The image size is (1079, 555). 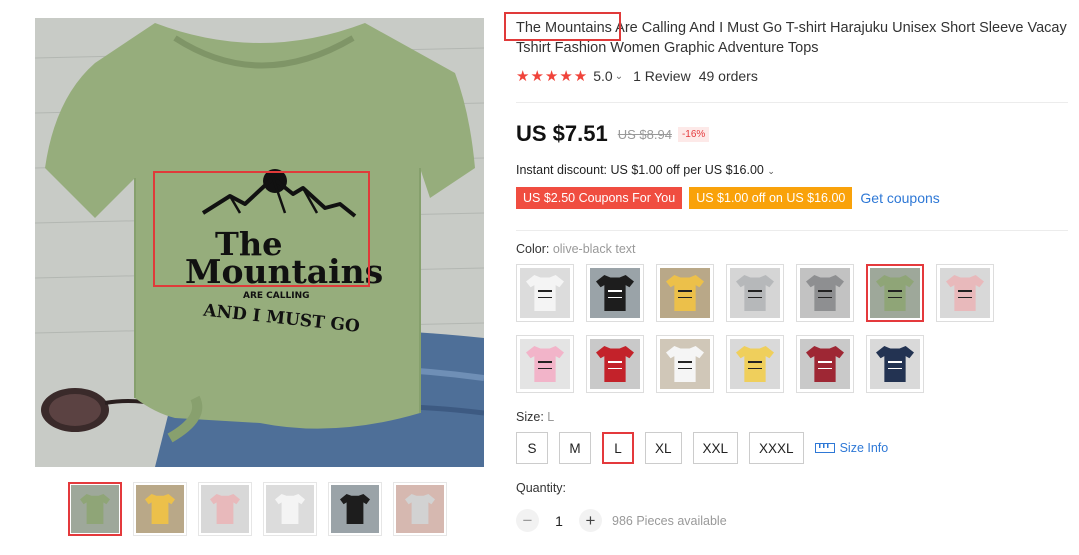 I want to click on quantity-input: 1, so click(x=559, y=521).